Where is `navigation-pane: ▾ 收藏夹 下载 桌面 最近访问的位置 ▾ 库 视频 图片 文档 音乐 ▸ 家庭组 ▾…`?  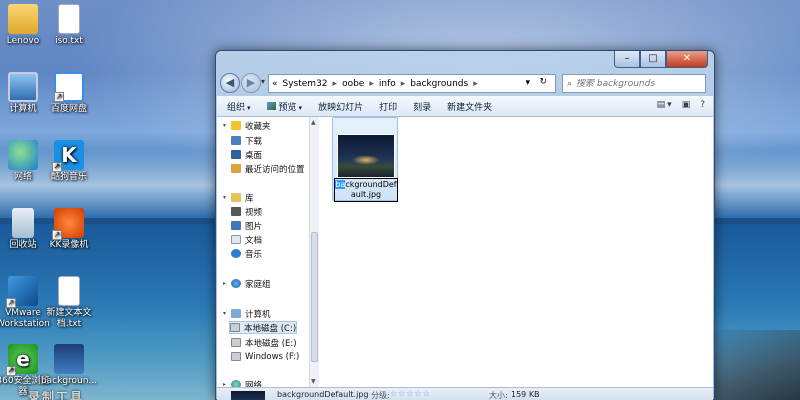
navigation-pane: ▾ 收藏夹 下载 桌面 最近访问的位置 ▾ 库 视频 图片 文档 音乐 ▸ 家庭组 ▾… is located at coordinates (263, 252).